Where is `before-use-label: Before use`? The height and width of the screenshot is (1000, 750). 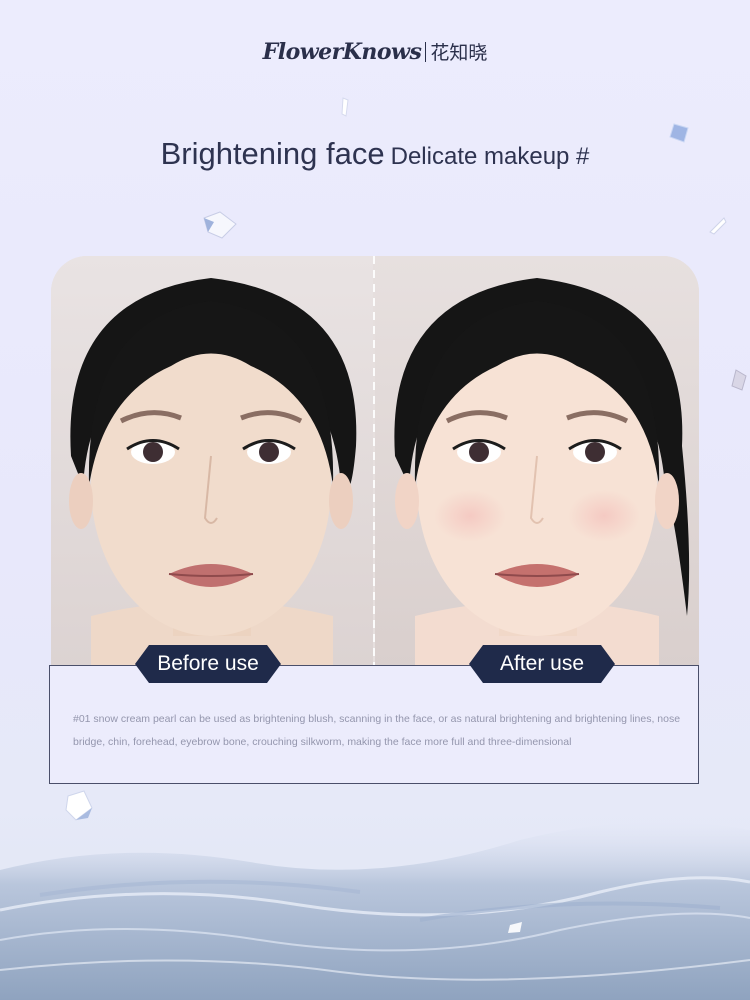
before-use-label: Before use is located at coordinates (208, 664).